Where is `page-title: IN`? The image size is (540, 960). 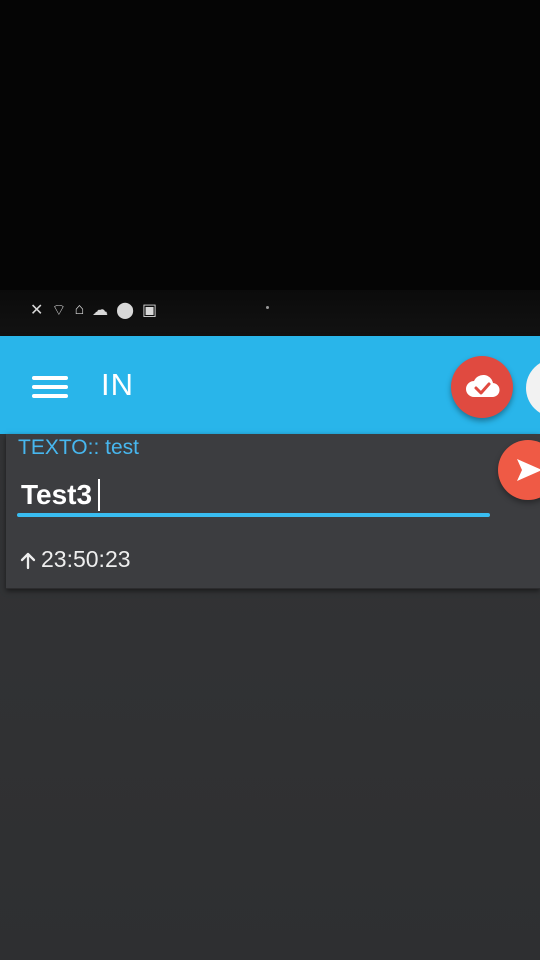 page-title: IN is located at coordinates (117, 384).